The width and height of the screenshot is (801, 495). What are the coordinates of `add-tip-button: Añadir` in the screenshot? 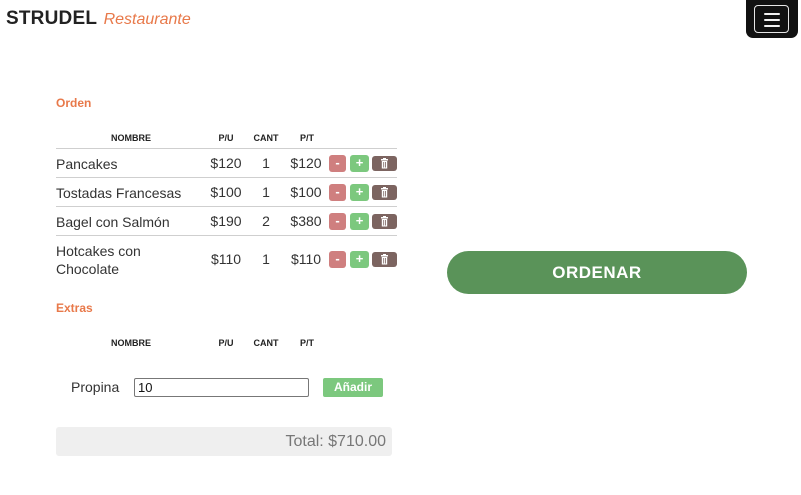 It's located at (353, 387).